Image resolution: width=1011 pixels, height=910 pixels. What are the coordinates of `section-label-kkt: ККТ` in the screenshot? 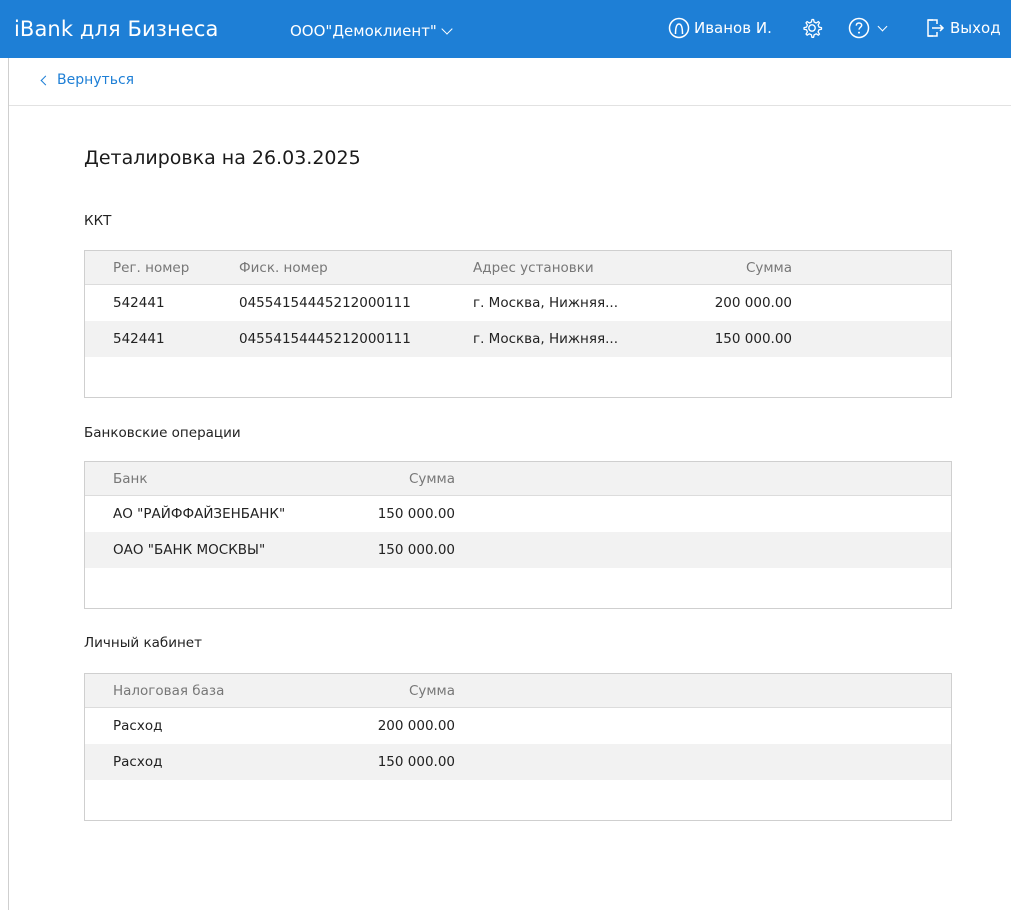 It's located at (98, 221).